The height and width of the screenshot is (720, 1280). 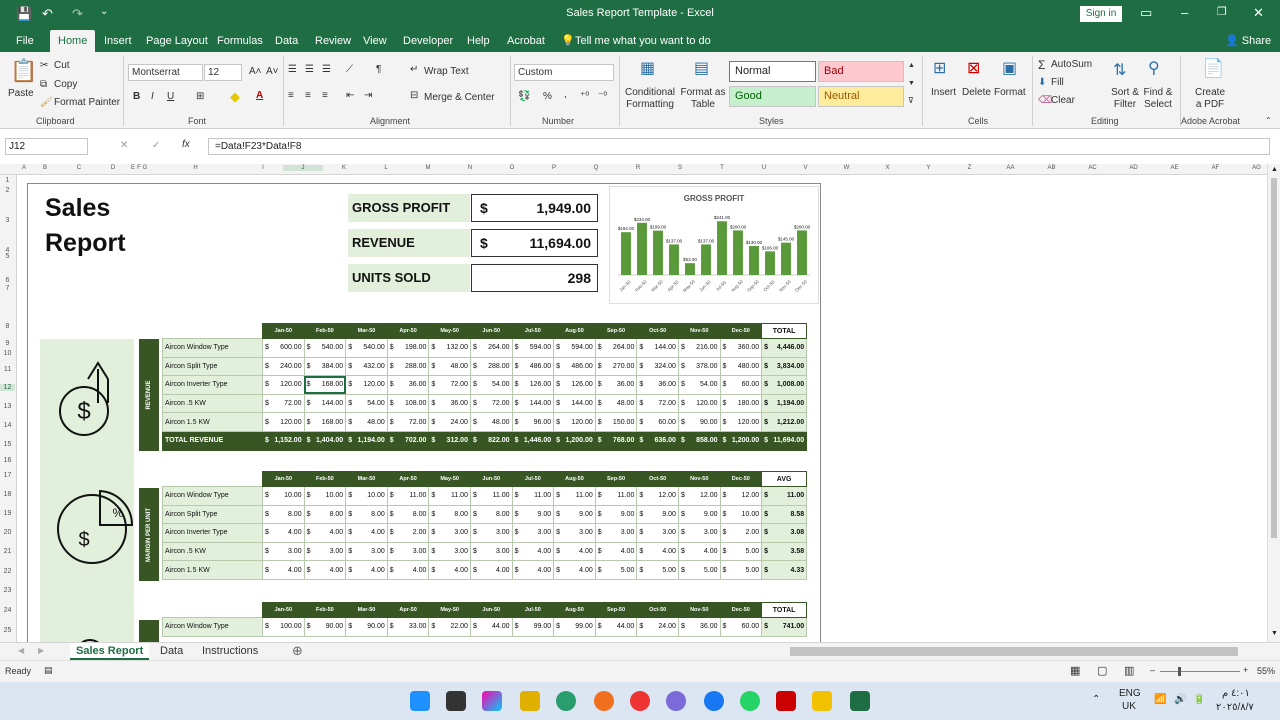 What do you see at coordinates (1014, 651) in the screenshot?
I see `horizontal-scroll-thumb` at bounding box center [1014, 651].